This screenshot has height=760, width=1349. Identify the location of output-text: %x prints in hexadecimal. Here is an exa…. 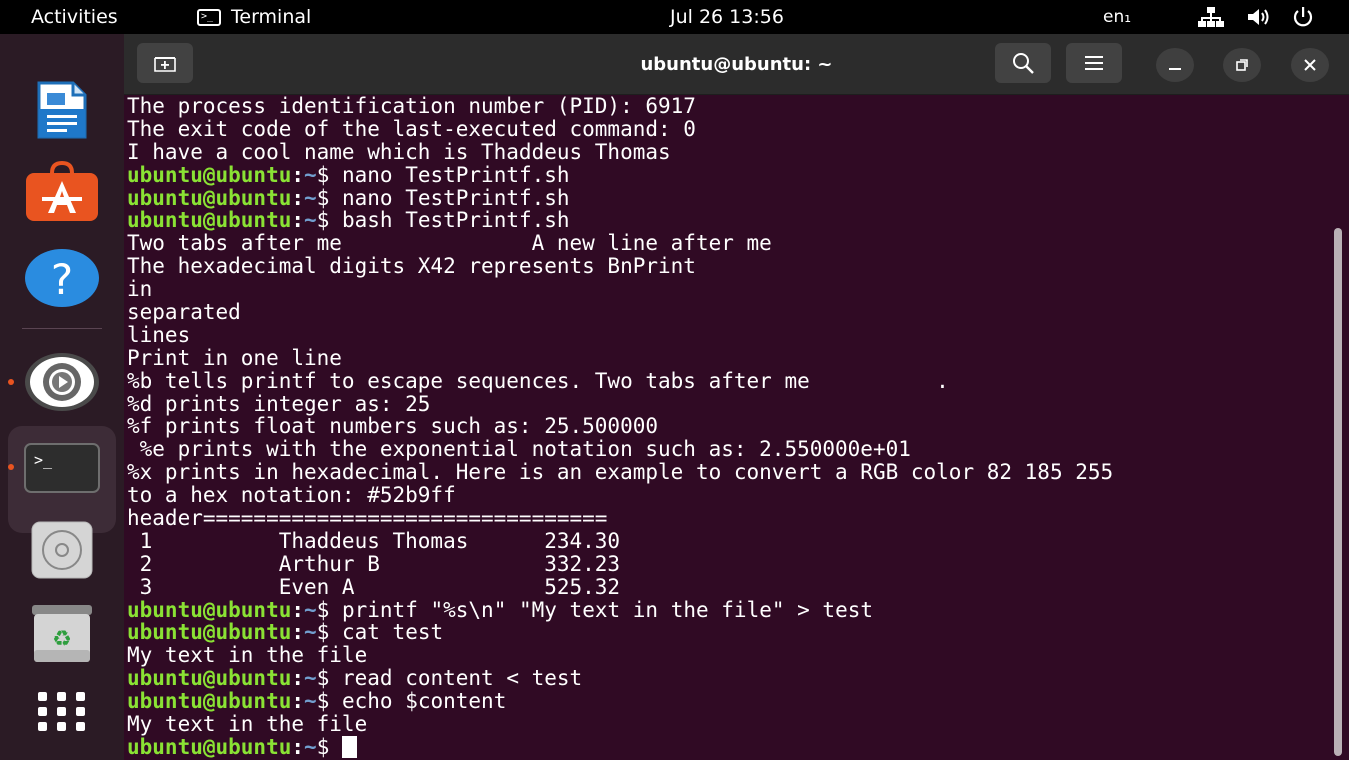
(620, 472).